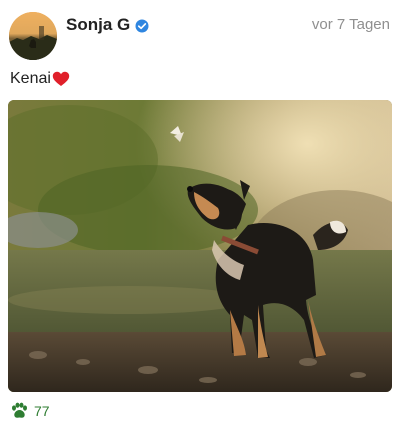 The height and width of the screenshot is (431, 400). Describe the element at coordinates (98, 25) in the screenshot. I see `author-name: Sonja G` at that location.